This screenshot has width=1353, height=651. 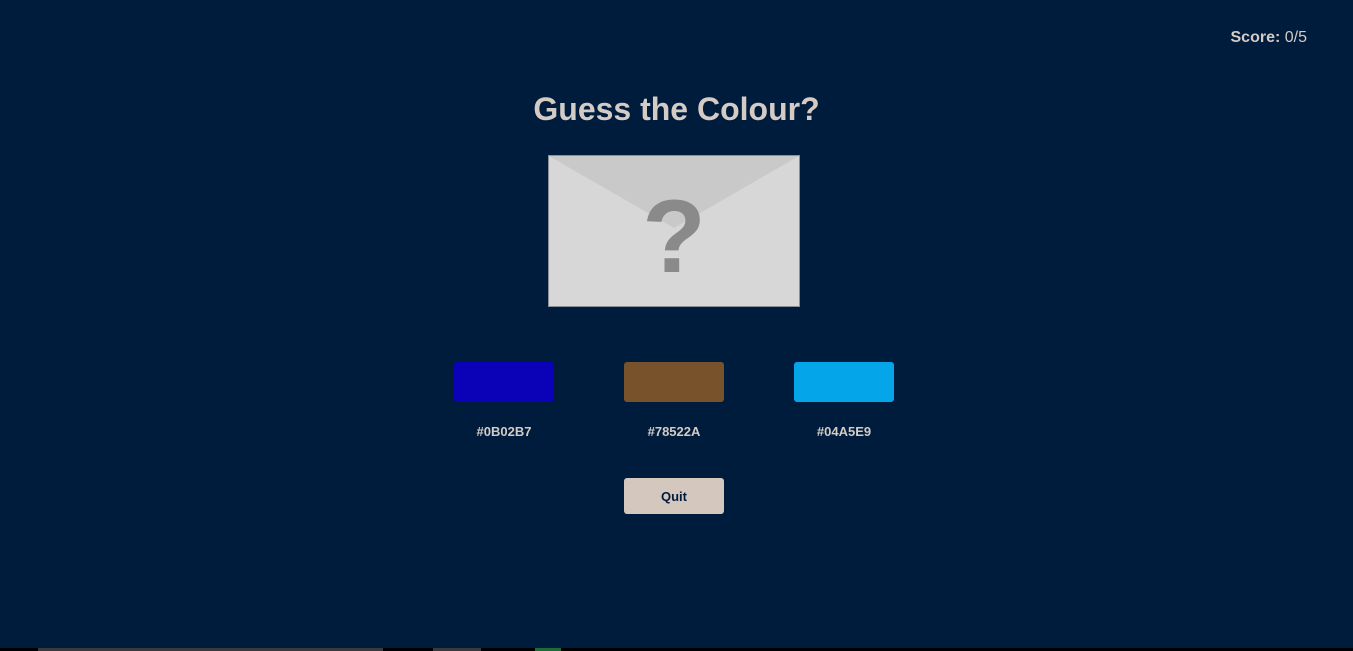 I want to click on score-value: 0/5, so click(x=1295, y=37).